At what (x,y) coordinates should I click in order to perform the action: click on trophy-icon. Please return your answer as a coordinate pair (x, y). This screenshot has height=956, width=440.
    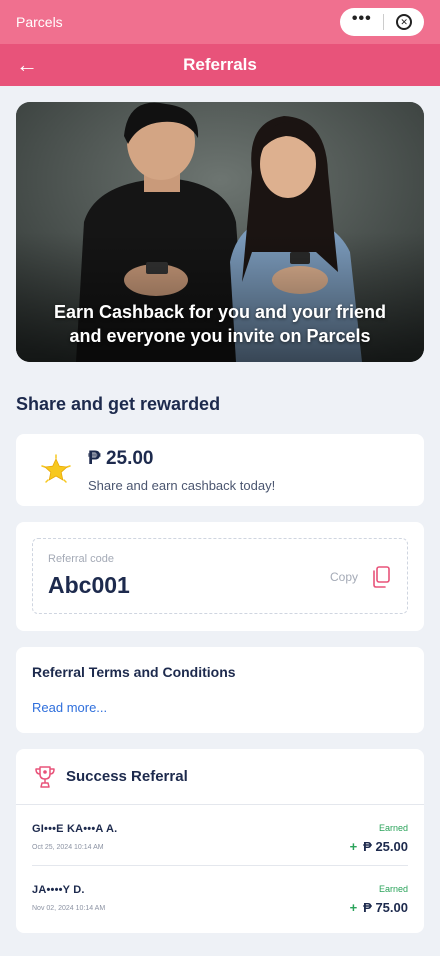
    Looking at the image, I should click on (45, 777).